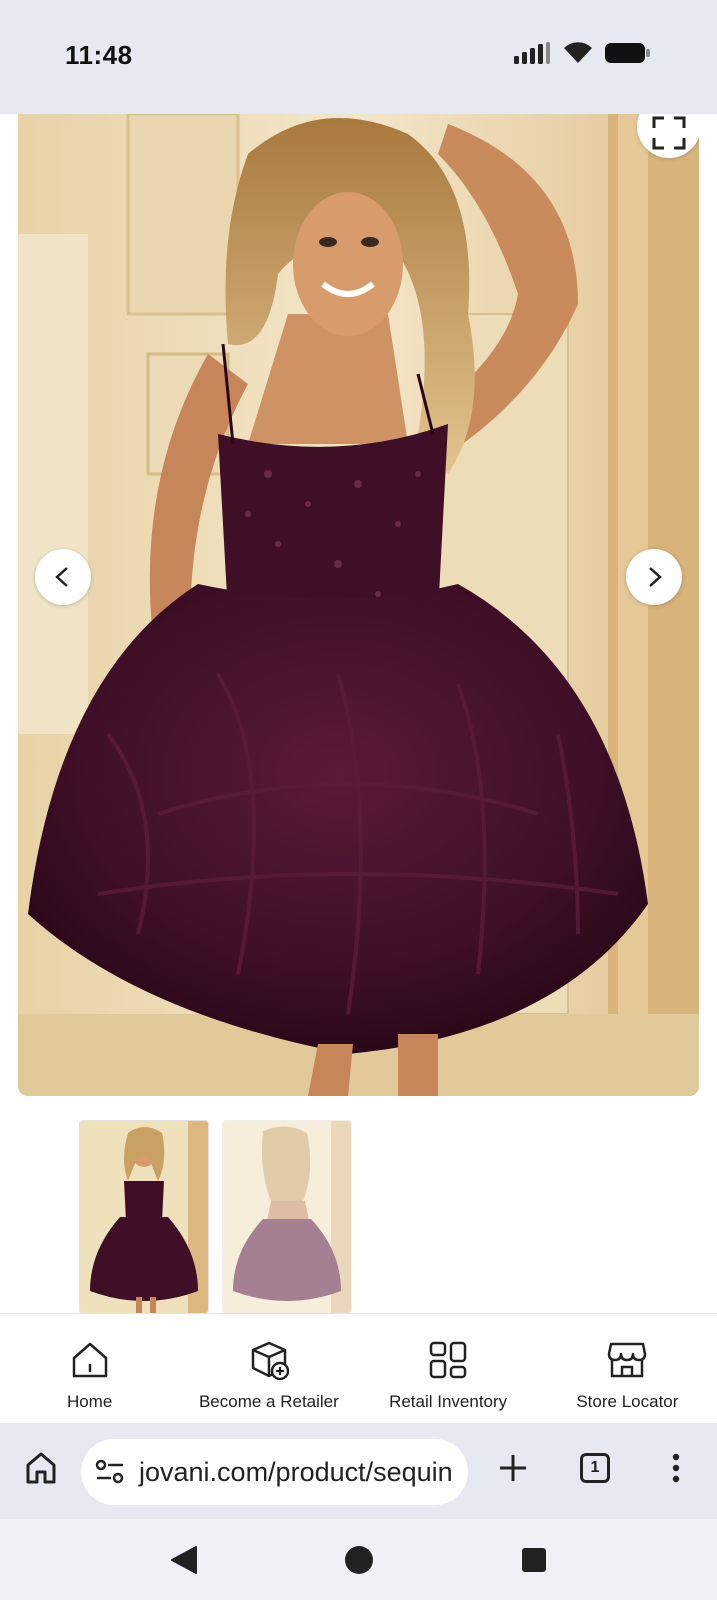  I want to click on browser-toolbar: jovani.com/product/sequin 1, so click(358, 1471).